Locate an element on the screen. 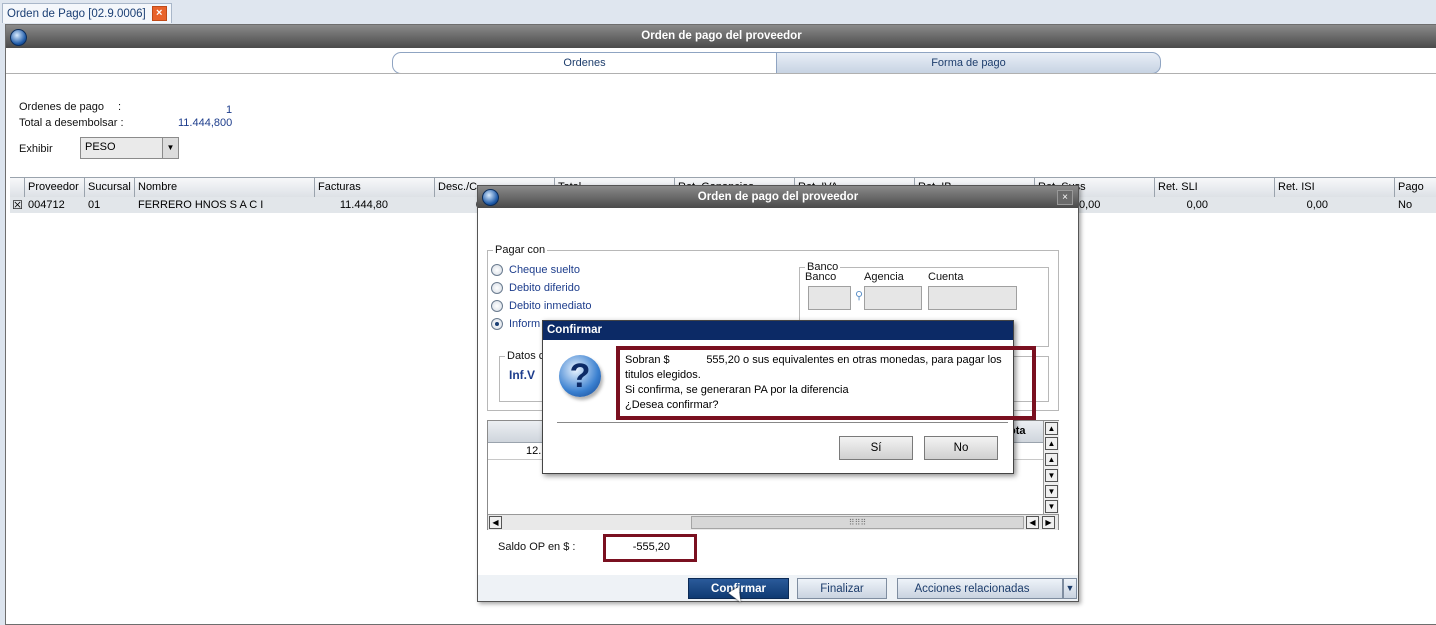 Image resolution: width=1436 pixels, height=625 pixels. no-button: No is located at coordinates (961, 448).